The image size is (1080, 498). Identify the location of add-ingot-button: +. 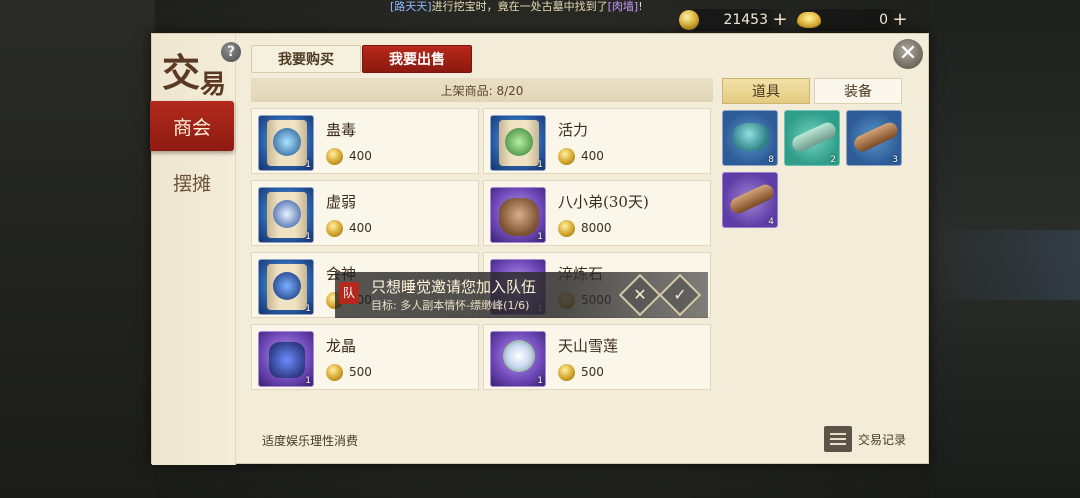
(900, 20).